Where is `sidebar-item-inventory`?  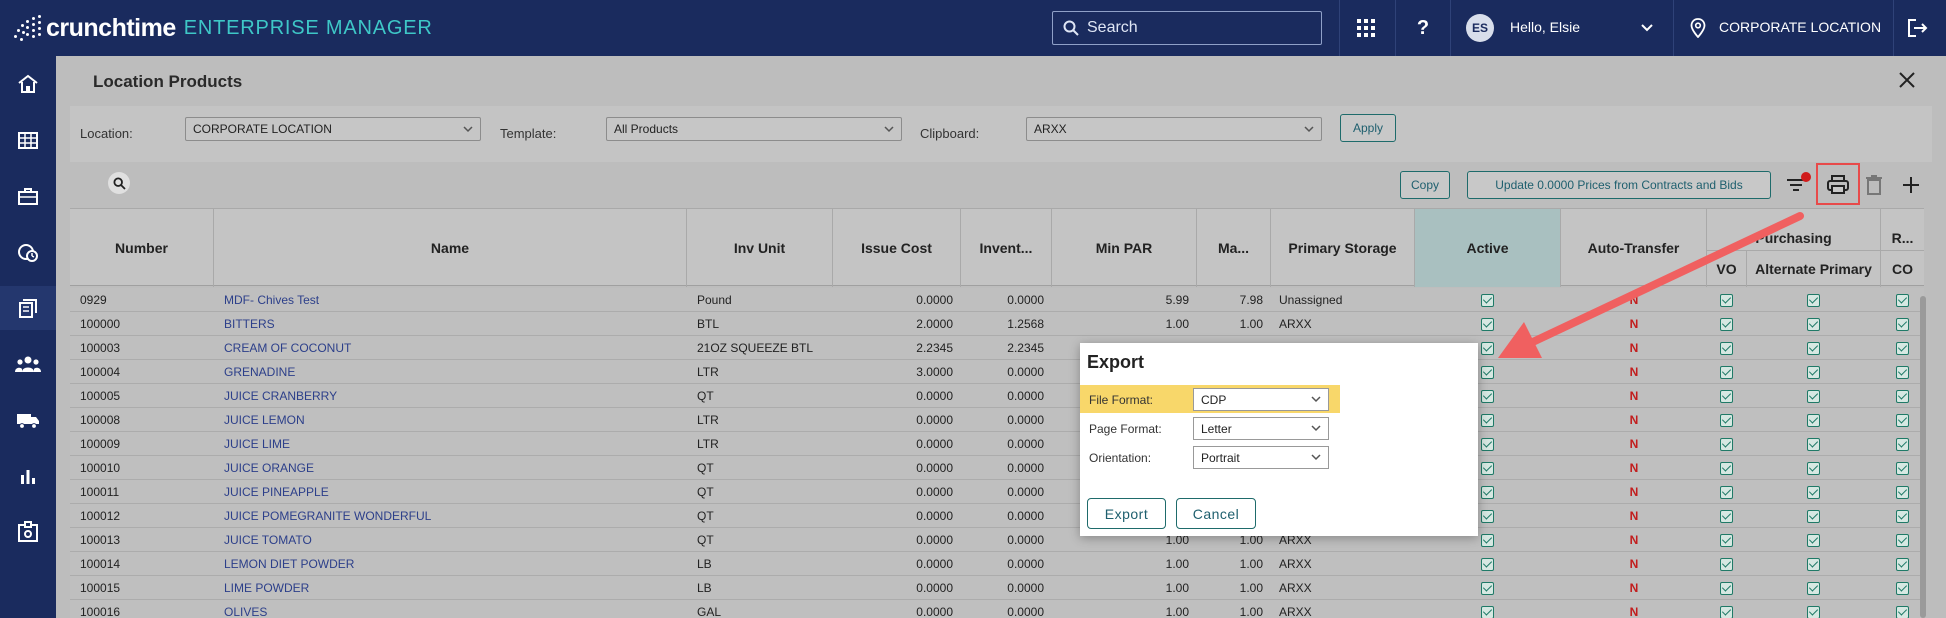 sidebar-item-inventory is located at coordinates (28, 308).